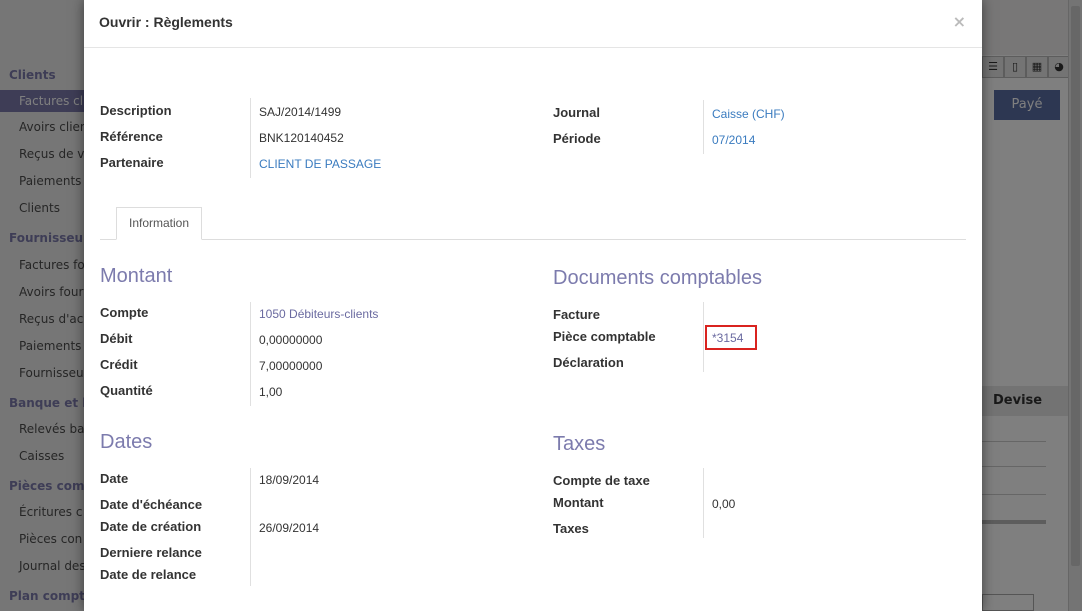 Image resolution: width=1082 pixels, height=611 pixels. What do you see at coordinates (166, 22) in the screenshot?
I see `modal-title: Ouvrir : Règlements` at bounding box center [166, 22].